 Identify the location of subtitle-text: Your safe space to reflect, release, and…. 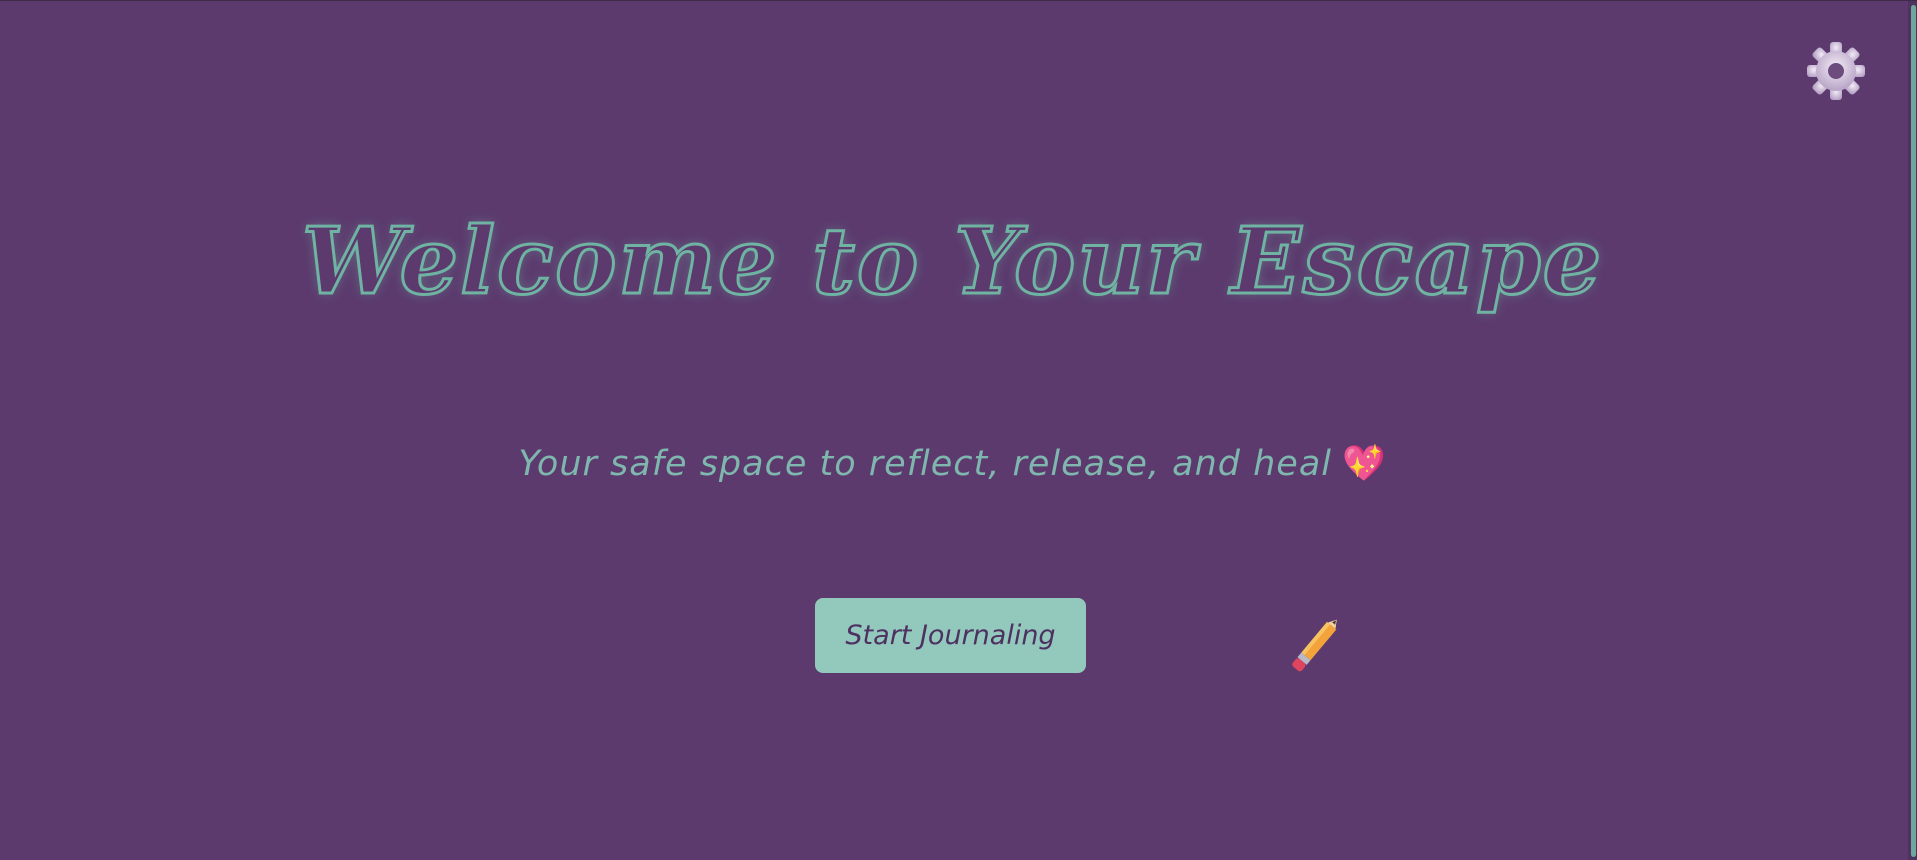
(925, 464).